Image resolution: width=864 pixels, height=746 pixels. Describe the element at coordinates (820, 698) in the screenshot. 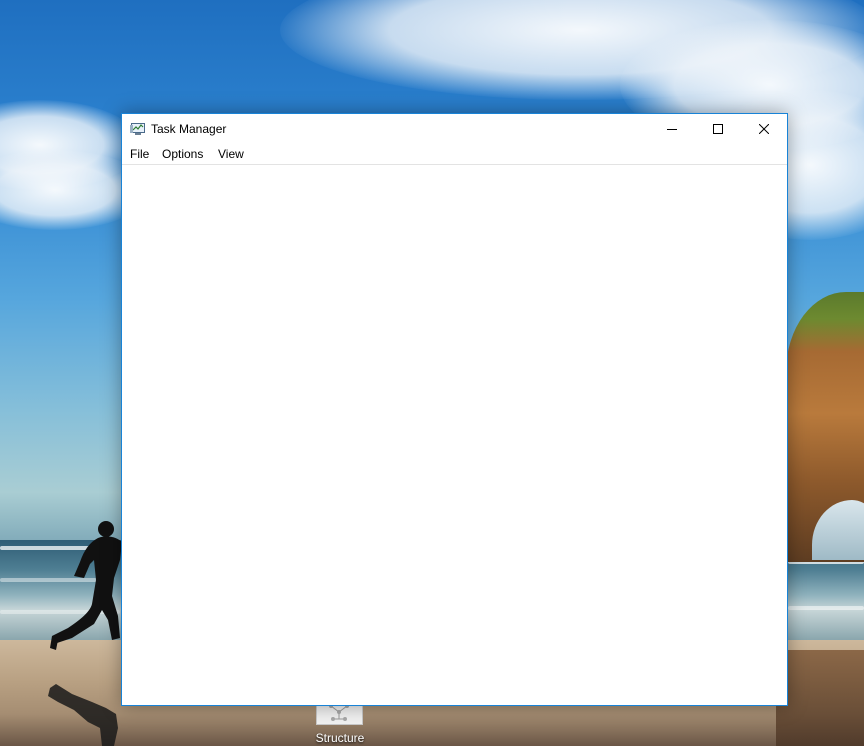

I see `rock-reflection` at that location.